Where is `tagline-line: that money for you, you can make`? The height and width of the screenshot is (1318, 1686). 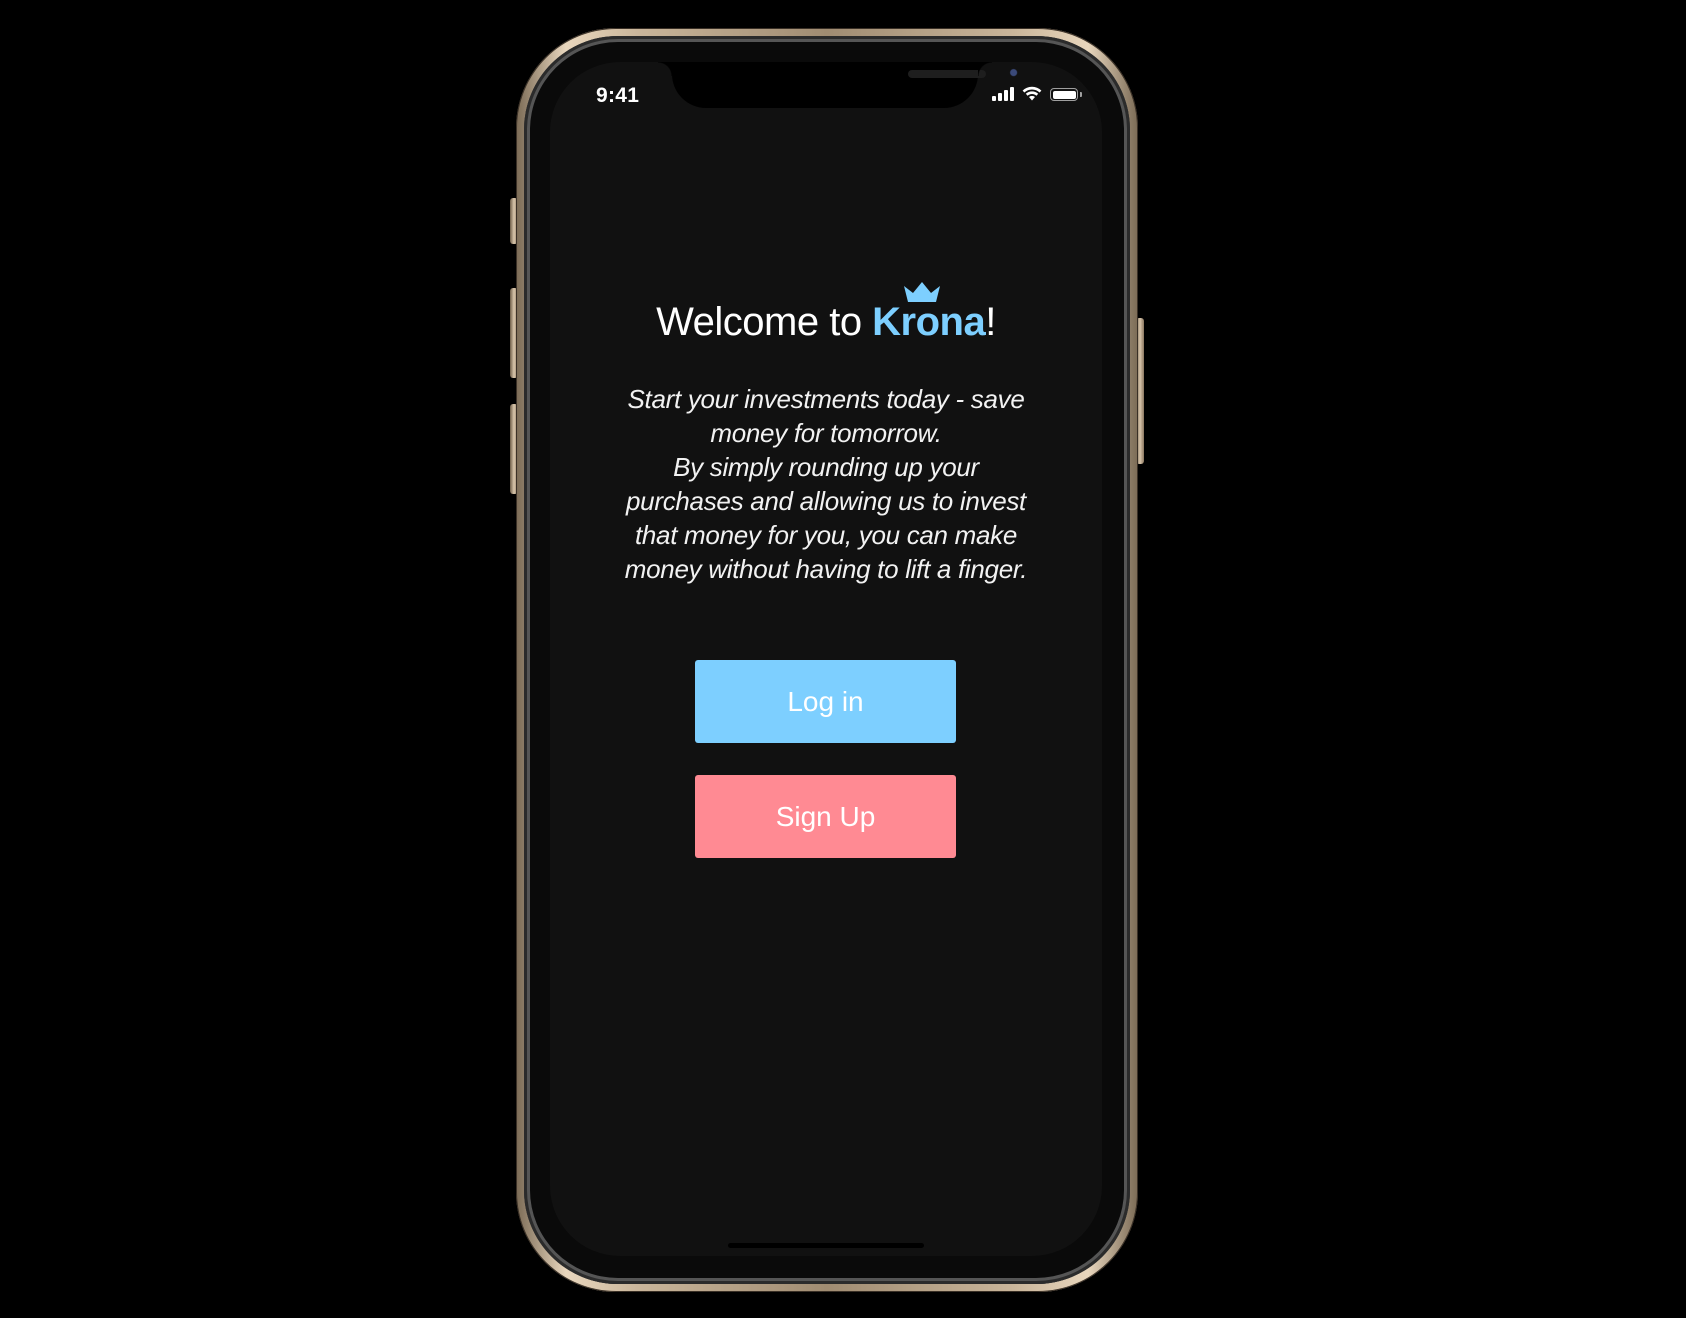
tagline-line: that money for you, you can make is located at coordinates (826, 535).